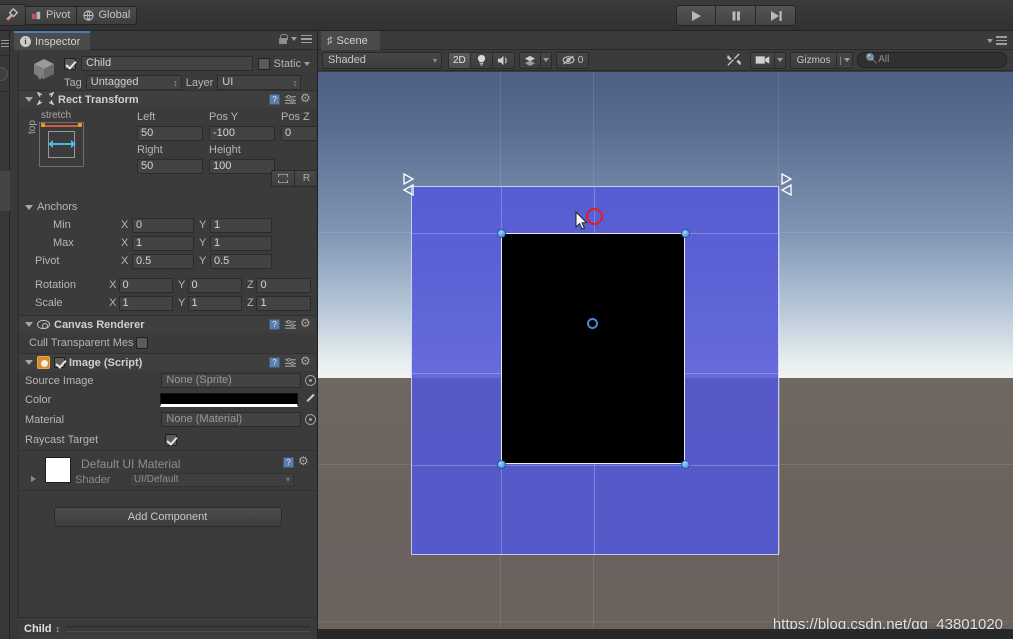 This screenshot has height=639, width=1013. What do you see at coordinates (29, 324) in the screenshot?
I see `canvas-renderer-foldout-icon` at bounding box center [29, 324].